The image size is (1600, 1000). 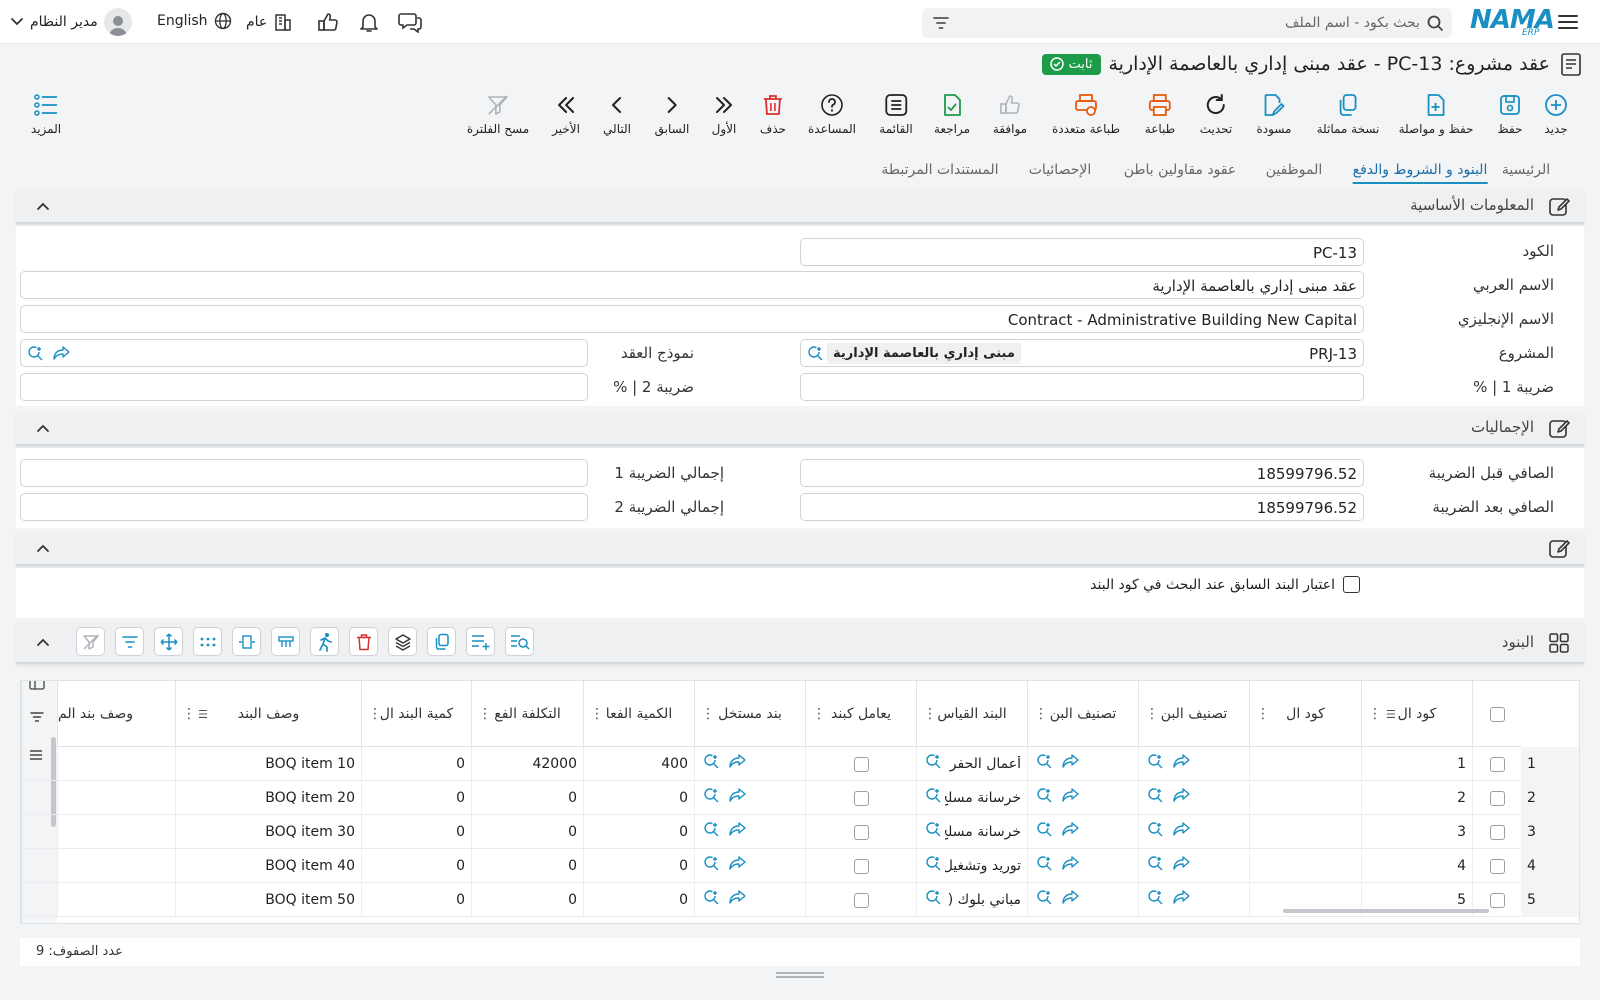 I want to click on tax1-total-field, so click(x=304, y=473).